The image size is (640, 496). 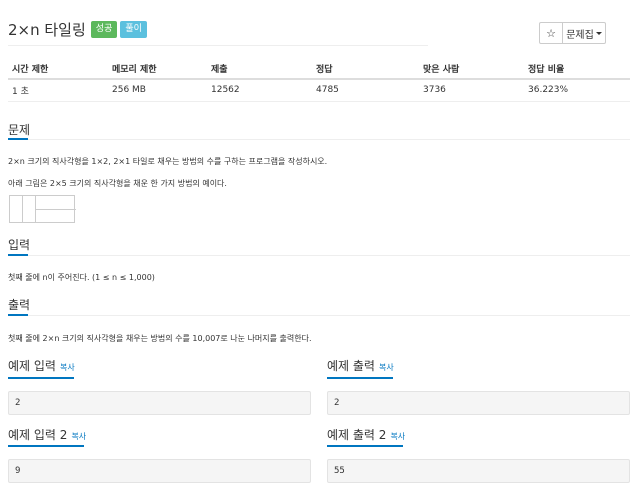 I want to click on example-output-2-title: 예제 출력 2 복사, so click(x=366, y=434).